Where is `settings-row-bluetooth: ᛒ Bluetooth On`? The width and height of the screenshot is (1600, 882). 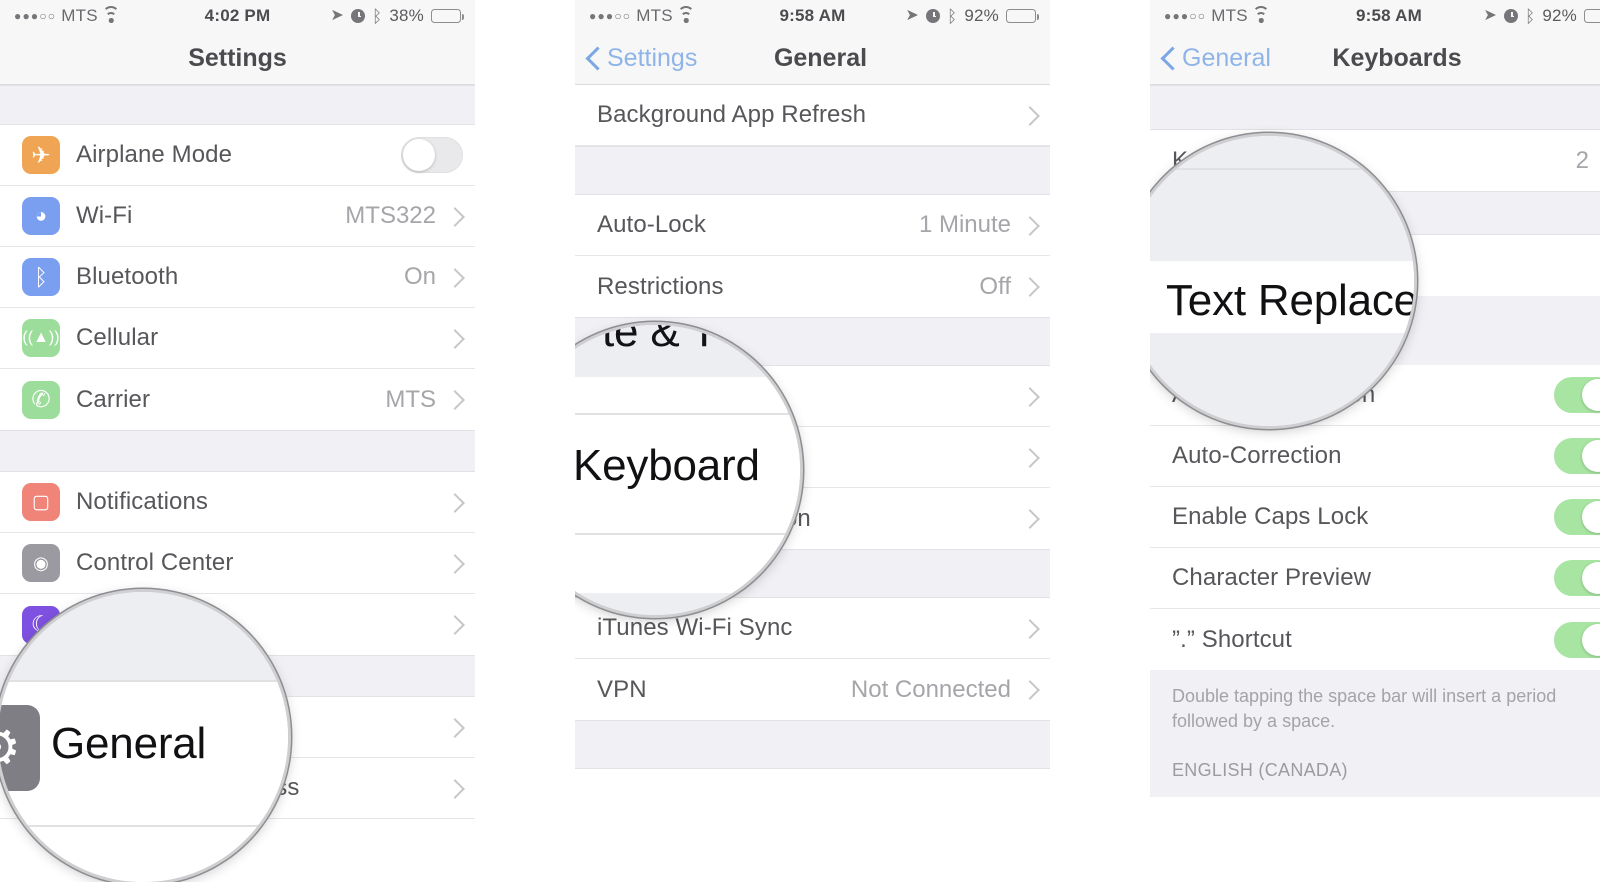
settings-row-bluetooth: ᛒ Bluetooth On is located at coordinates (237, 277).